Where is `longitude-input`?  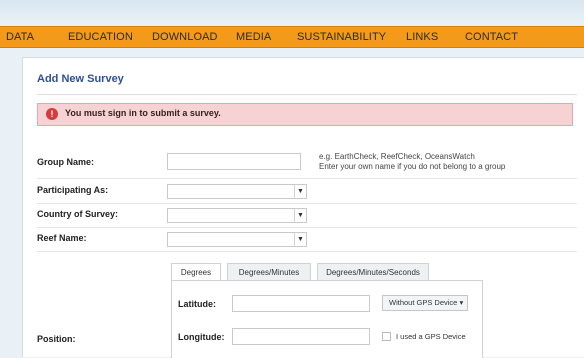 longitude-input is located at coordinates (301, 336).